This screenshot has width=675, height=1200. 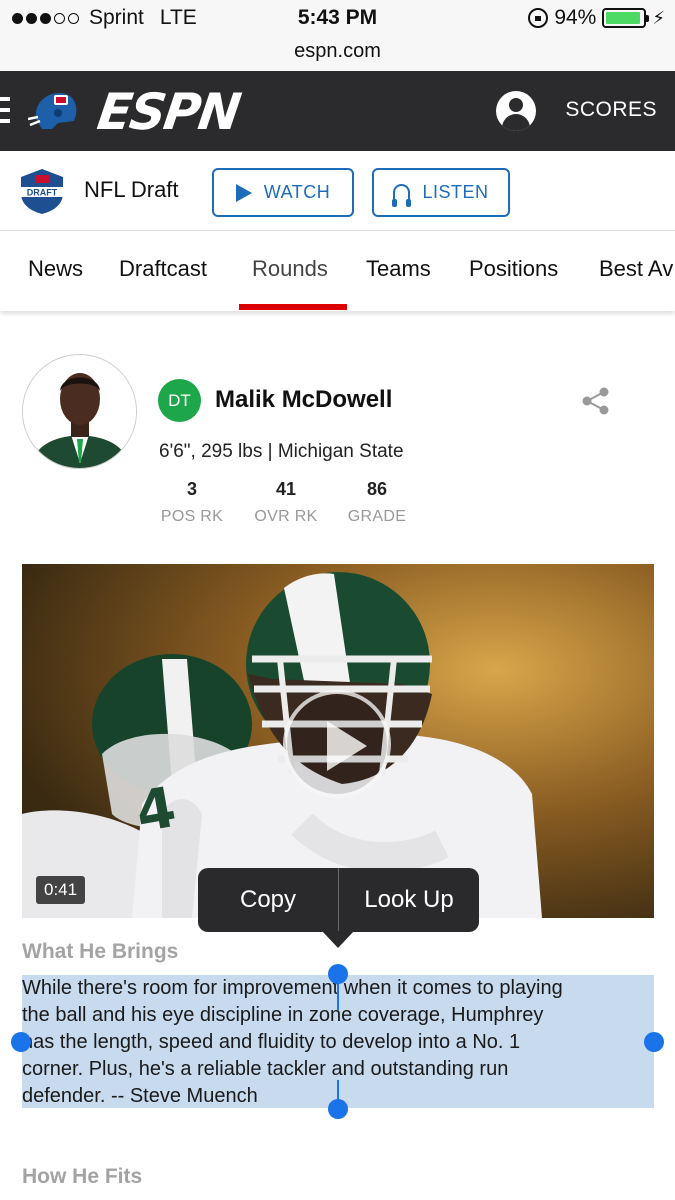 What do you see at coordinates (268, 900) in the screenshot?
I see `copy-menu-item: Copy` at bounding box center [268, 900].